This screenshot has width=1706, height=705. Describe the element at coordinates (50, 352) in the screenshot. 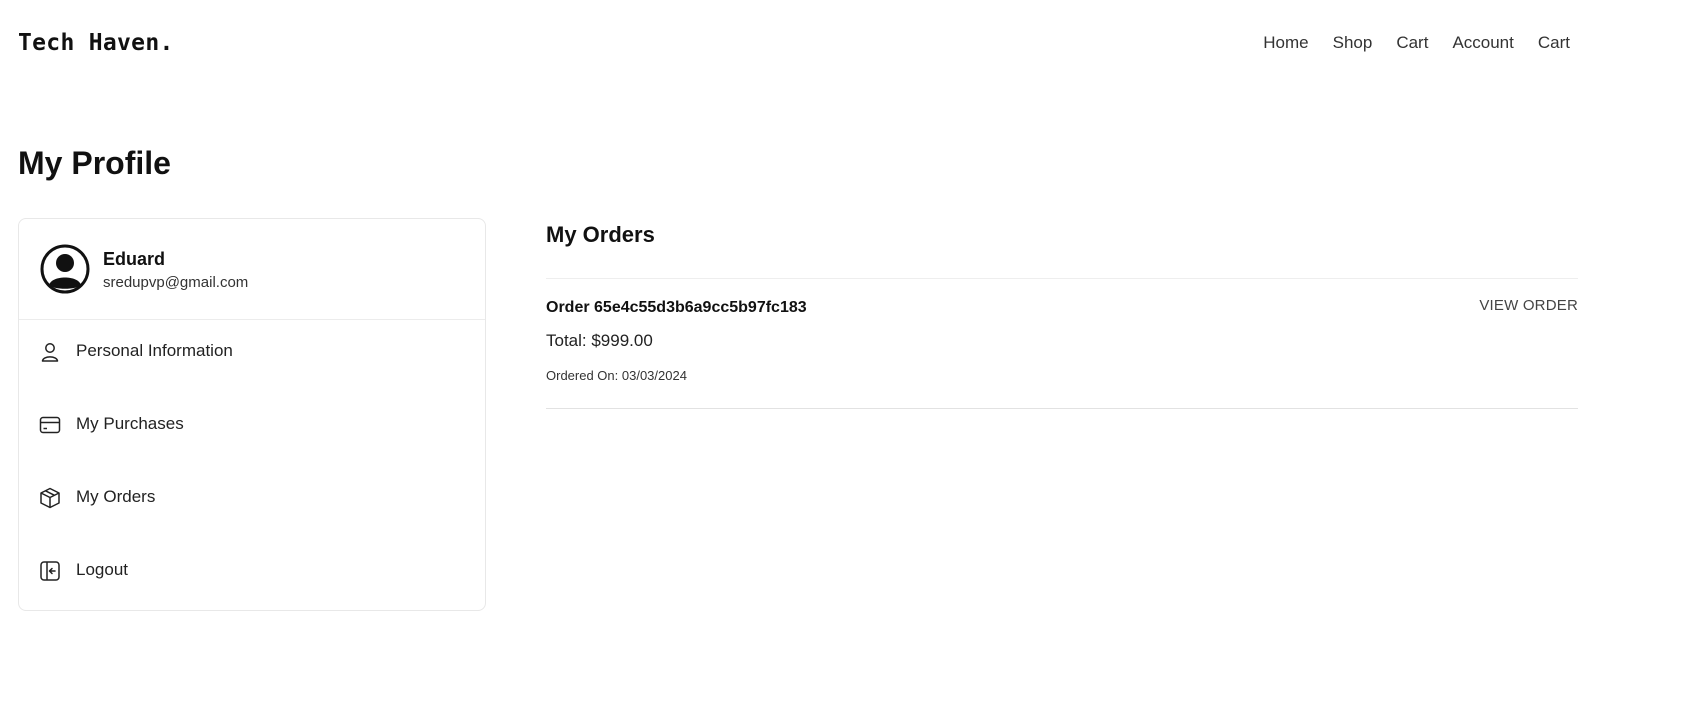

I see `user-icon` at that location.